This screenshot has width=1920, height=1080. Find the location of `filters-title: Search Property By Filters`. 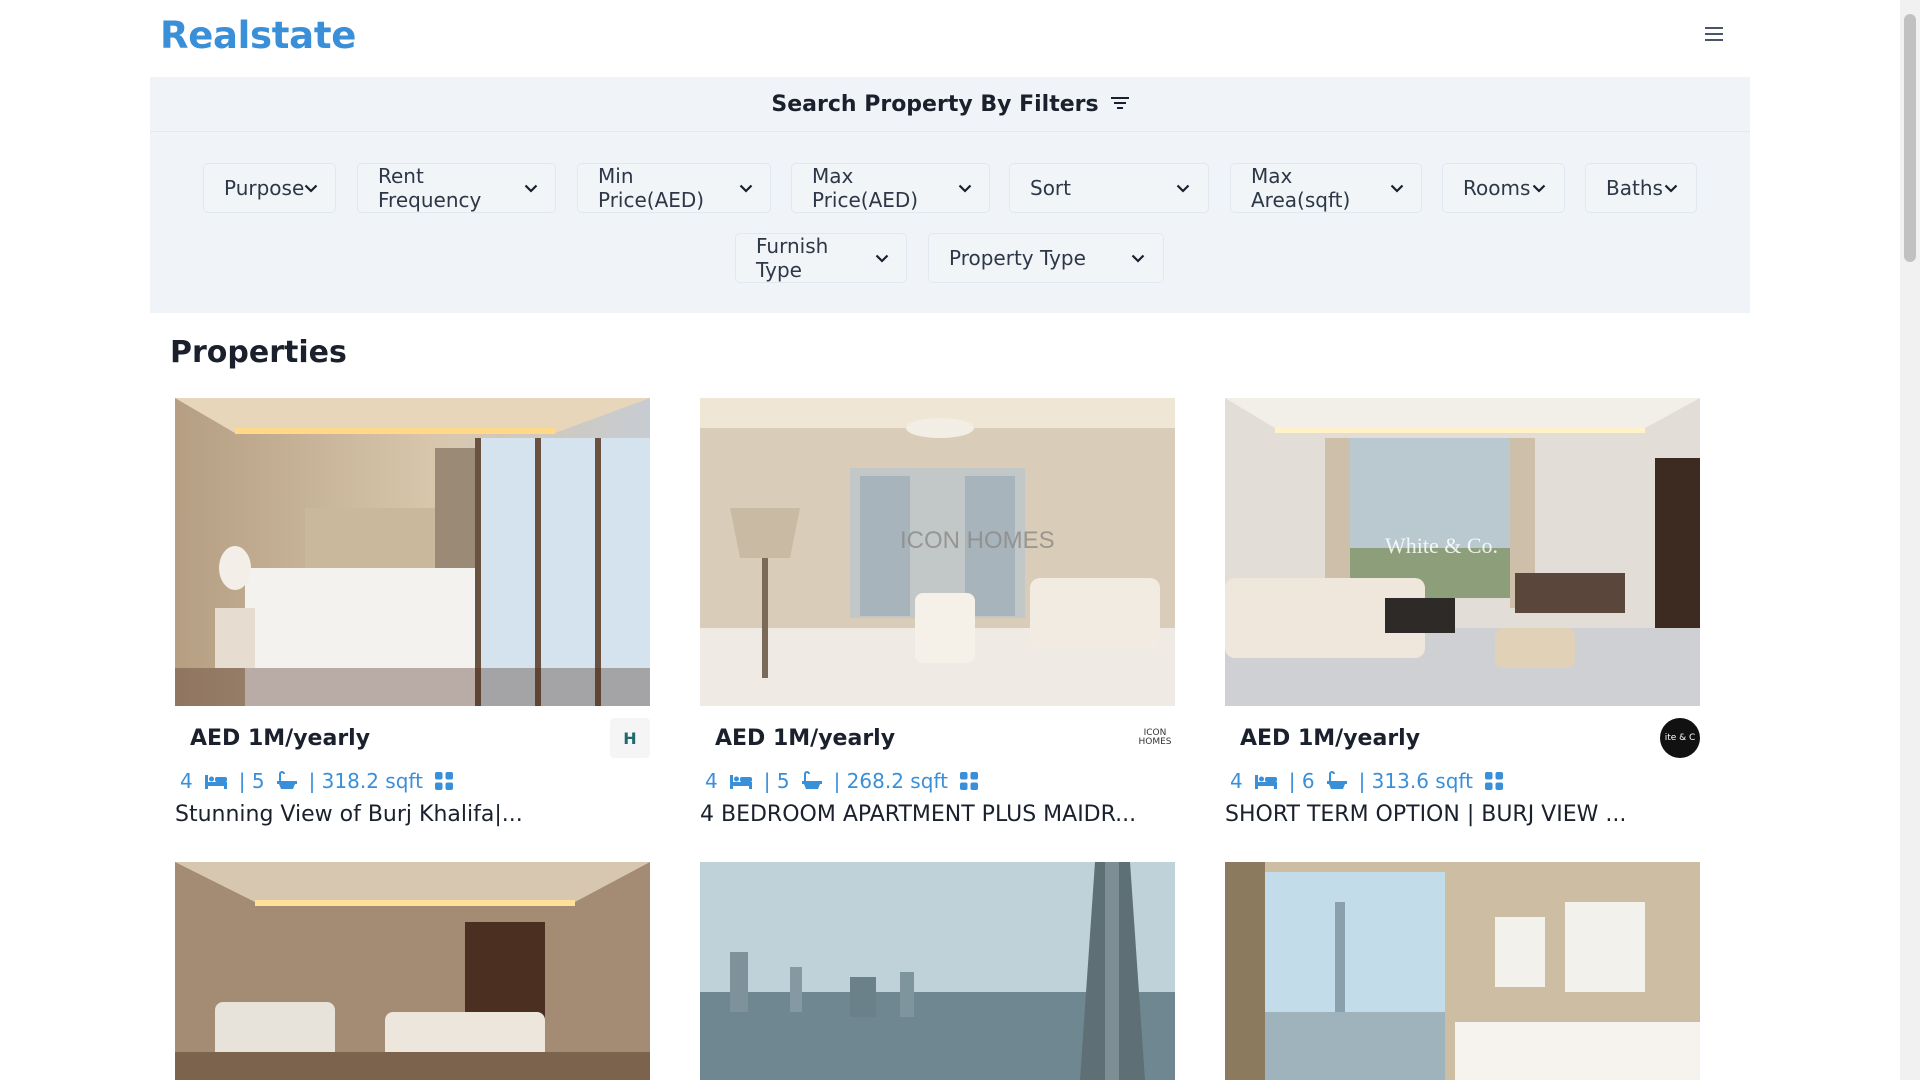

filters-title: Search Property By Filters is located at coordinates (935, 104).